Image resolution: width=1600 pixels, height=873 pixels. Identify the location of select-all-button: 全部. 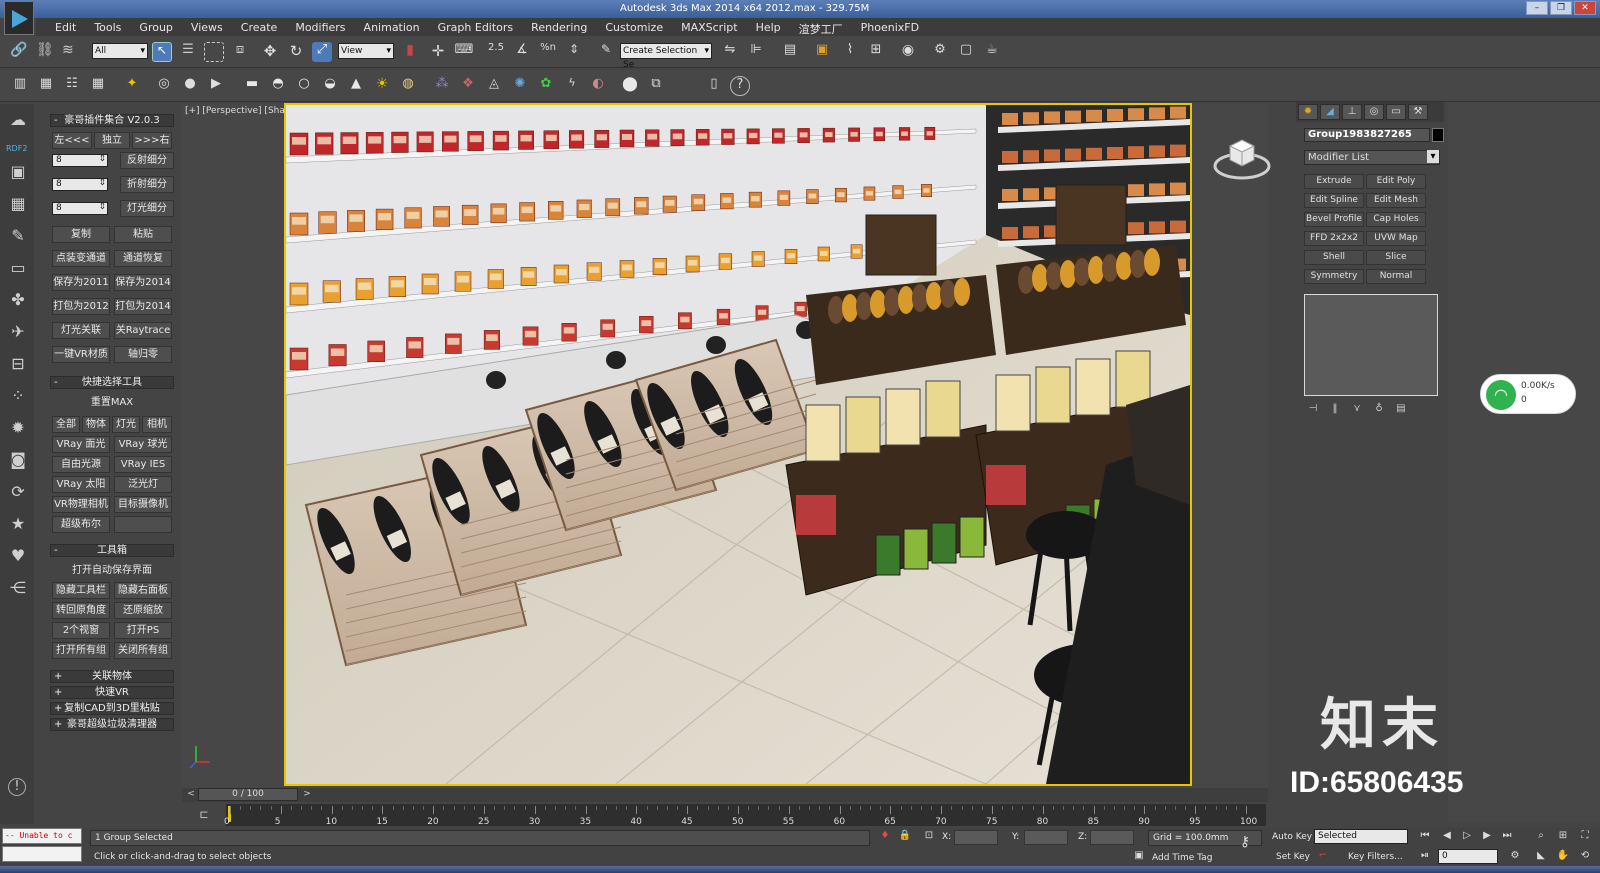
(66, 424).